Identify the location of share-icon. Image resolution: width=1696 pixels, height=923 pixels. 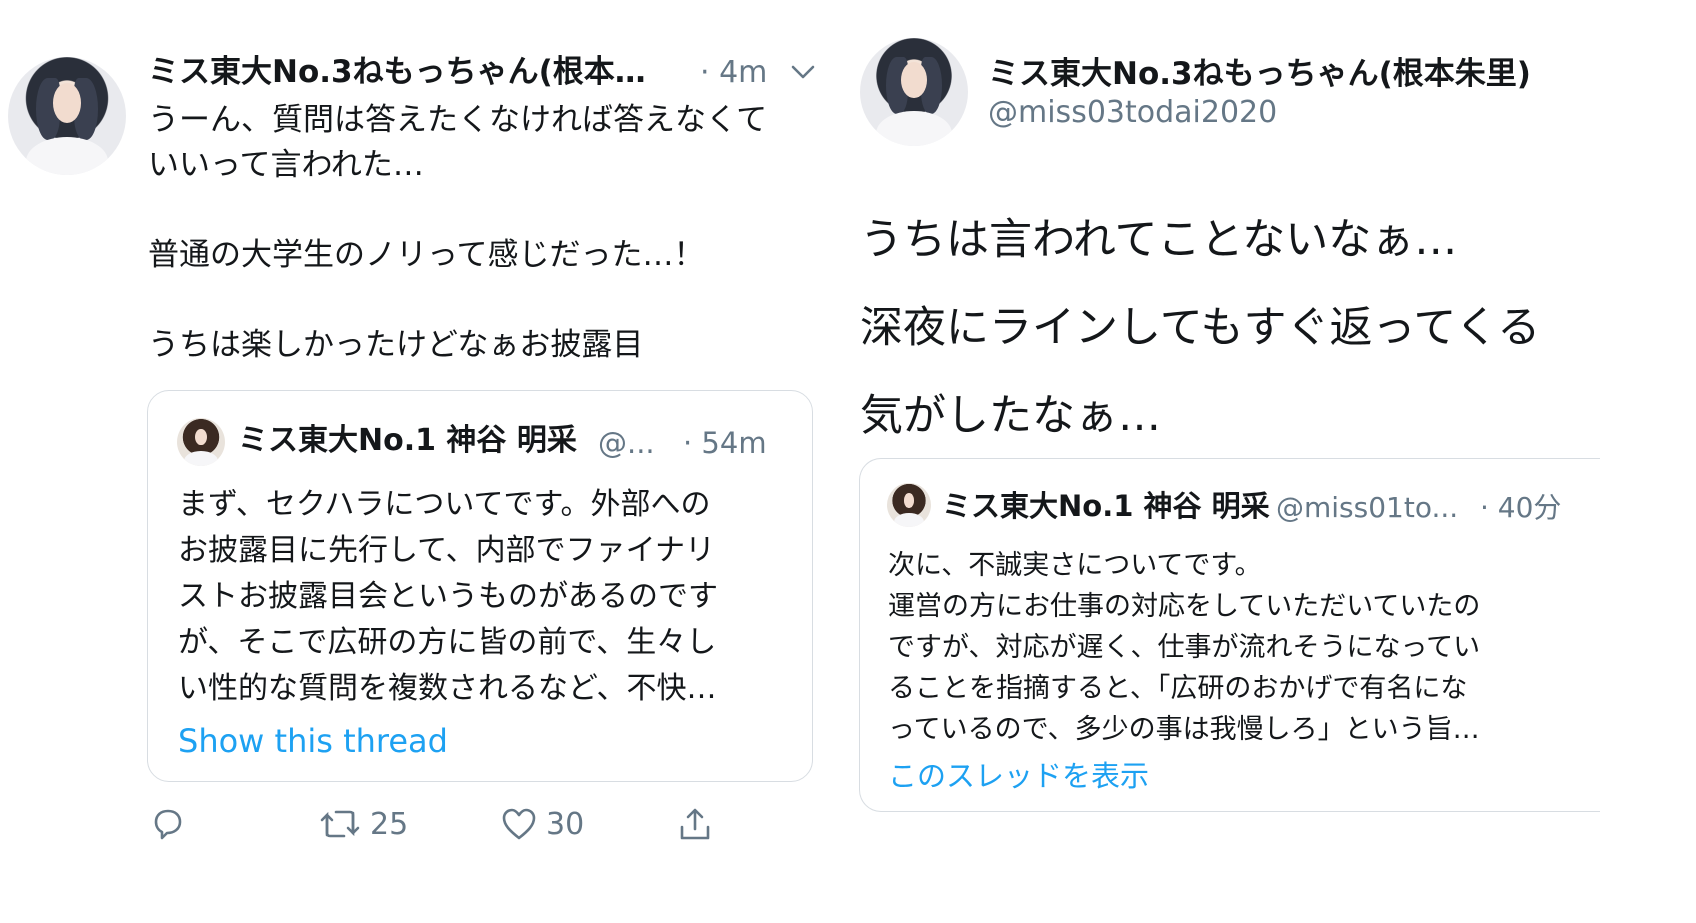
(695, 824).